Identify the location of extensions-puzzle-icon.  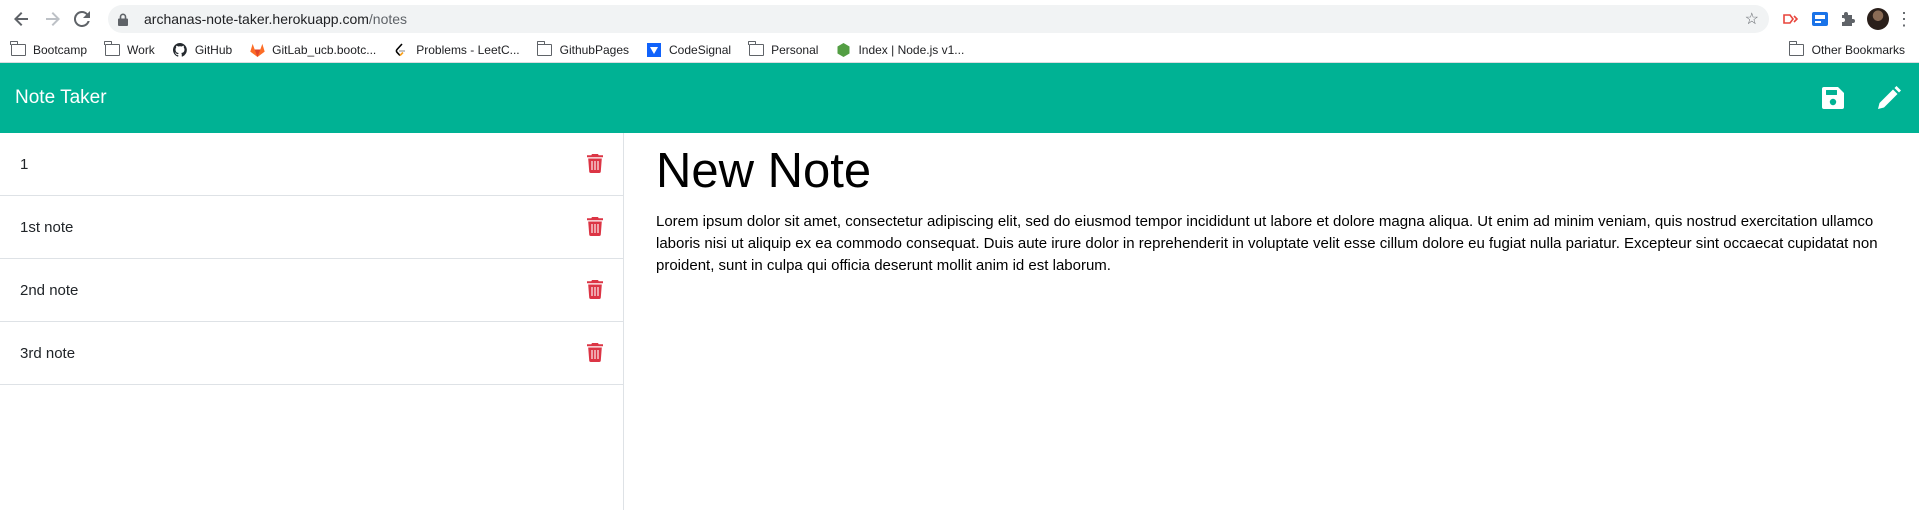
(1848, 19).